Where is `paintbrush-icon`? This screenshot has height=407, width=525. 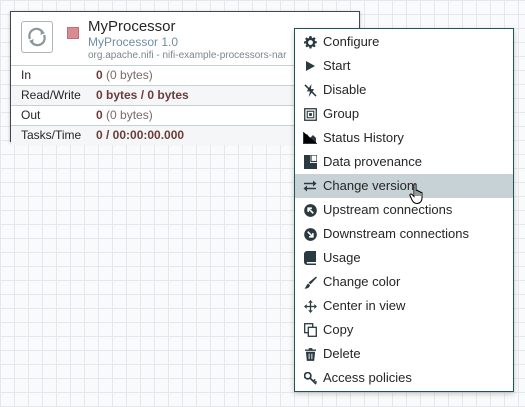
paintbrush-icon is located at coordinates (310, 282).